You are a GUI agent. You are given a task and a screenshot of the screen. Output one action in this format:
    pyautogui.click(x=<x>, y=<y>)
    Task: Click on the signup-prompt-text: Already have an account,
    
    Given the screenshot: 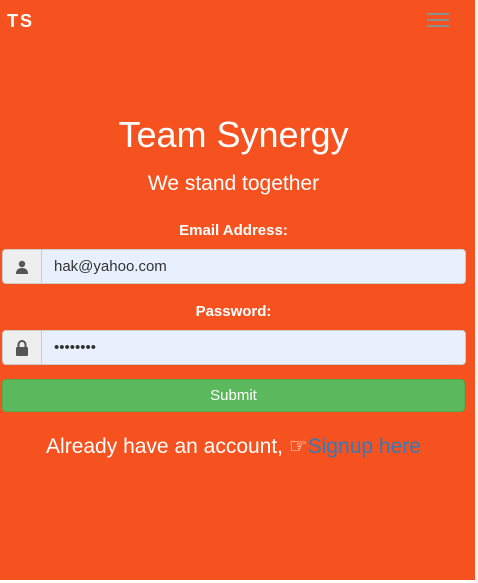 What is the action you would take?
    pyautogui.click(x=165, y=446)
    